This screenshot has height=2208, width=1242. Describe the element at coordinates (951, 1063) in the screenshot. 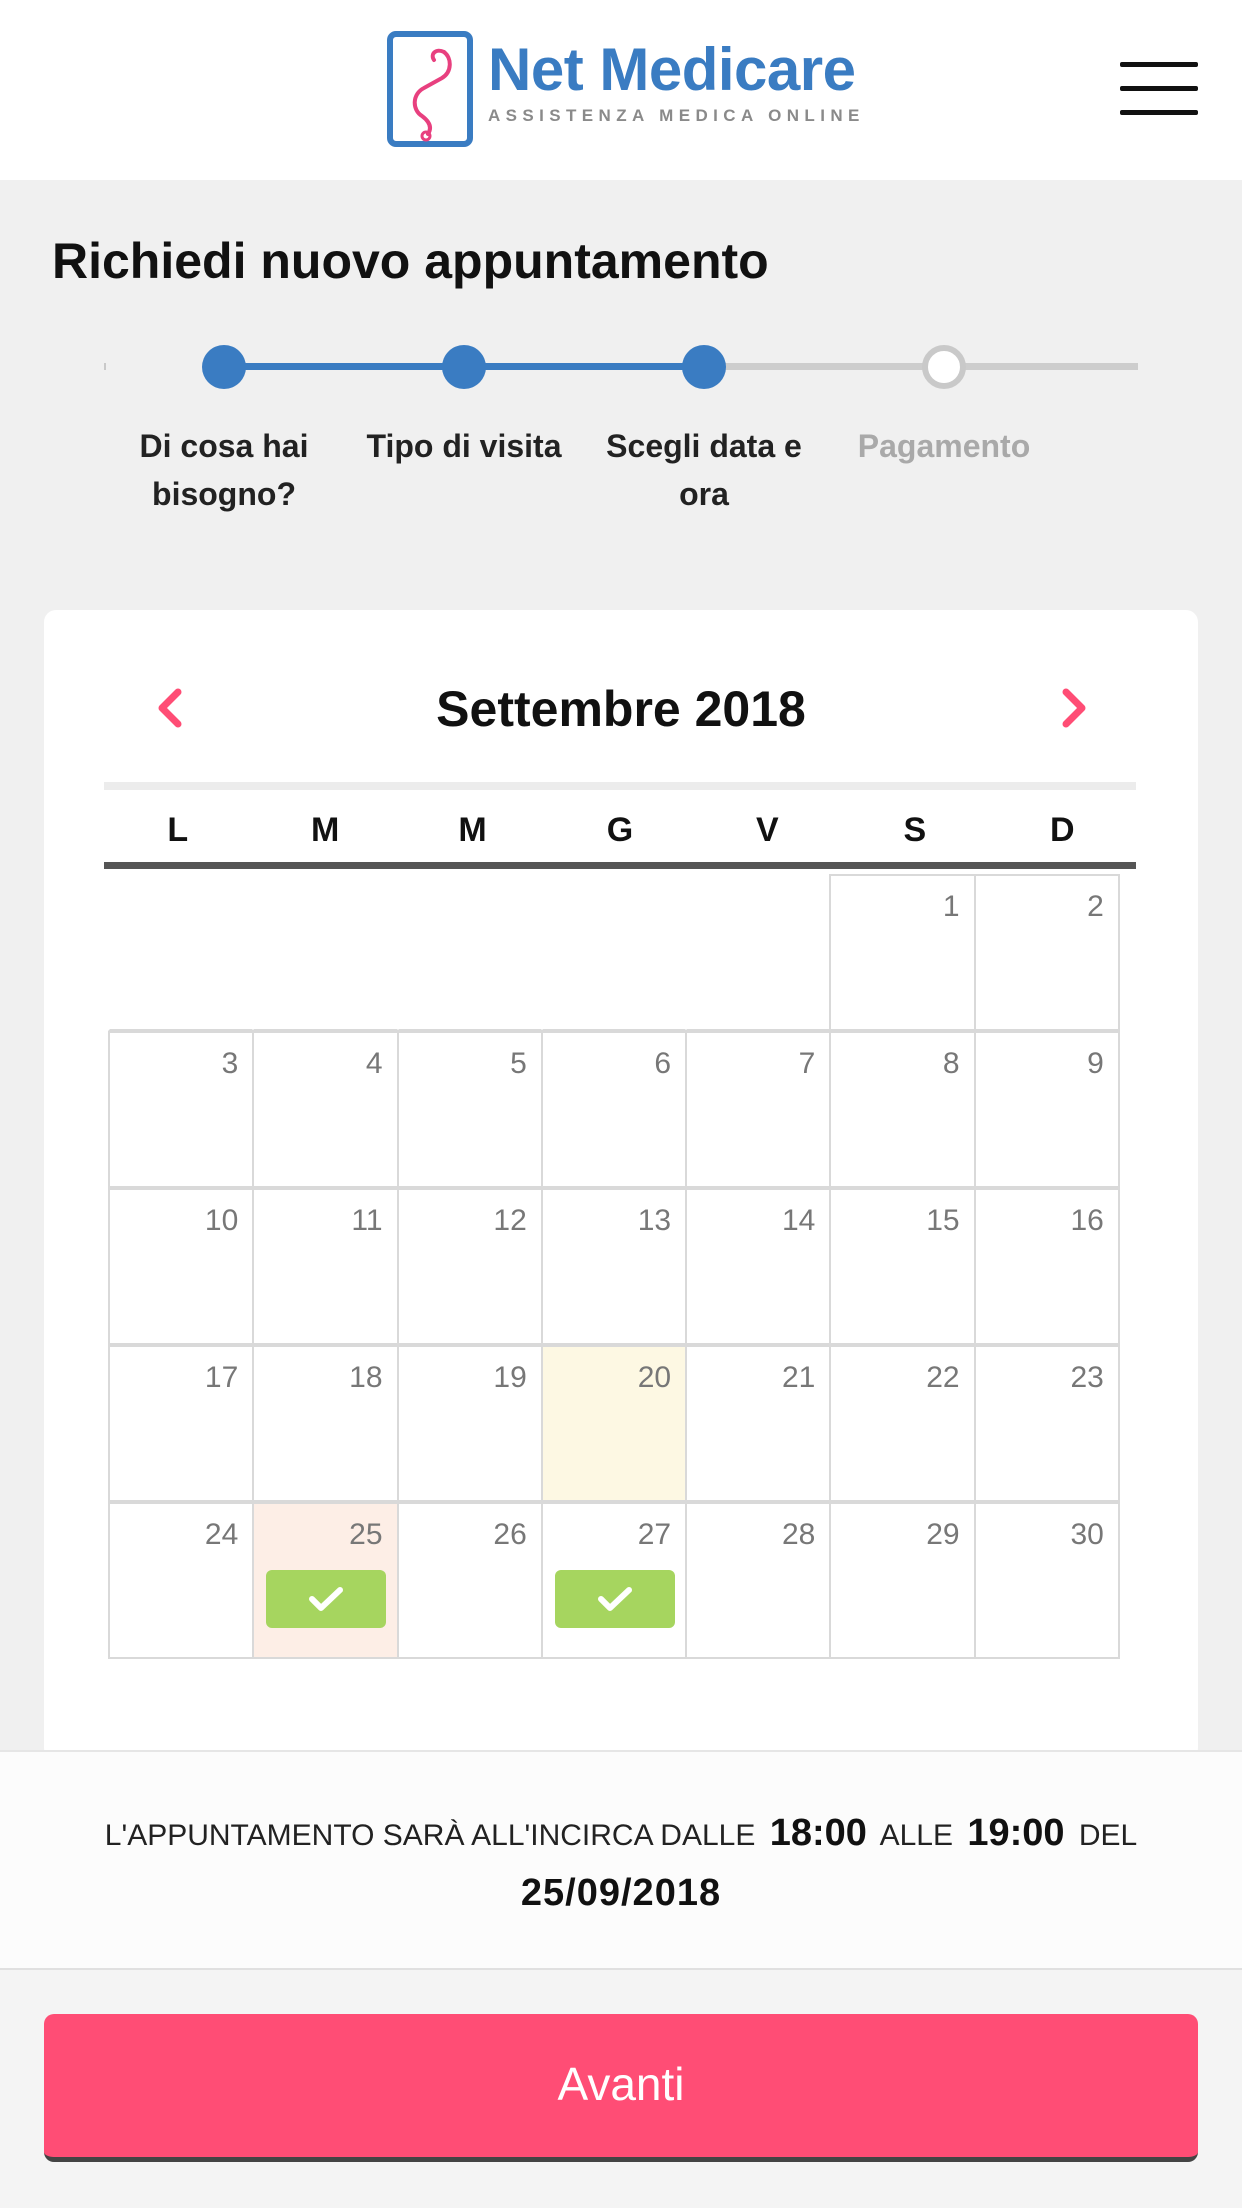

I see `day-number: 8` at that location.